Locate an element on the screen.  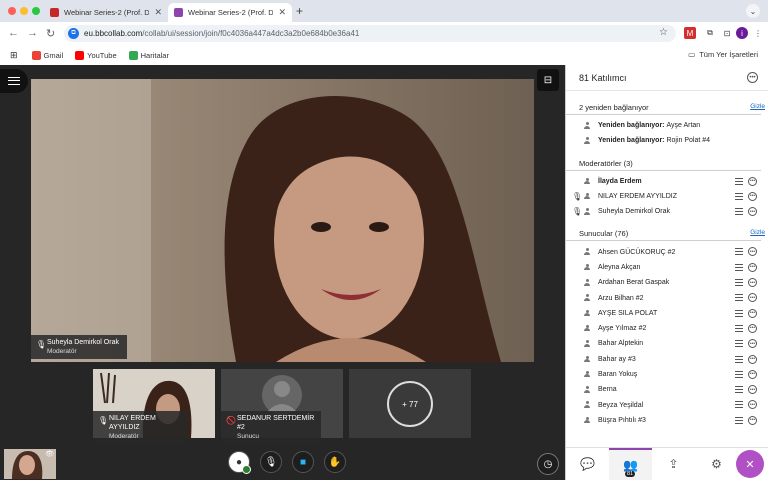
bookmark-item: Gmail is located at coordinates (47, 55).